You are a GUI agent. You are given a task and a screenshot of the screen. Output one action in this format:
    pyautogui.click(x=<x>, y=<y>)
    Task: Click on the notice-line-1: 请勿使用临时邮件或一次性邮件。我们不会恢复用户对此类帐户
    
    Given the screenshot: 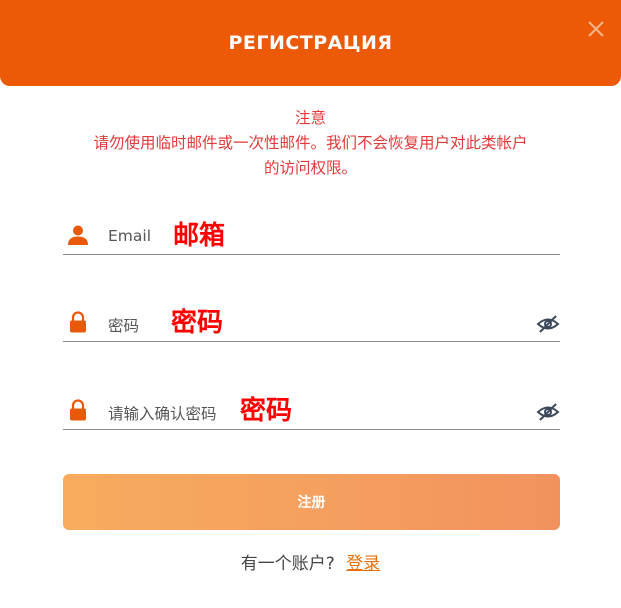 What is the action you would take?
    pyautogui.click(x=310, y=143)
    